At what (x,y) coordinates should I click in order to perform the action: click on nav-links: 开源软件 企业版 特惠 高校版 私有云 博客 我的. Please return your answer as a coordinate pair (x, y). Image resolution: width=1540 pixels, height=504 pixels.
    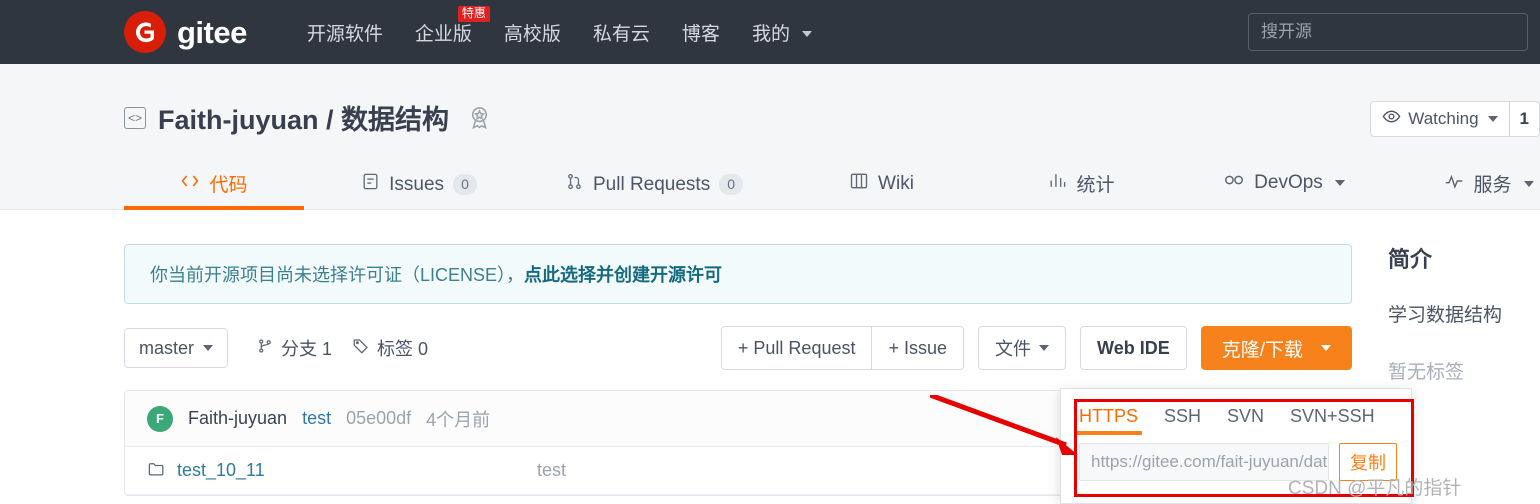
    Looking at the image, I should click on (559, 25).